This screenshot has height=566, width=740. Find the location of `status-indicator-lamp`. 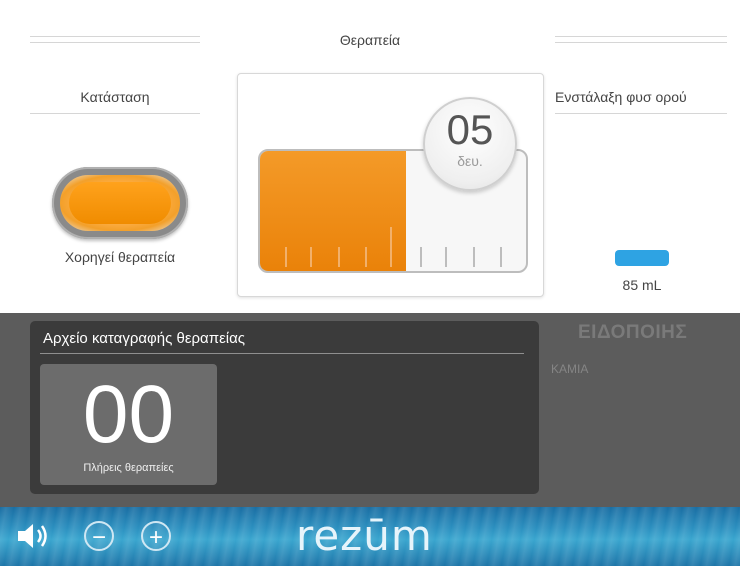

status-indicator-lamp is located at coordinates (120, 203).